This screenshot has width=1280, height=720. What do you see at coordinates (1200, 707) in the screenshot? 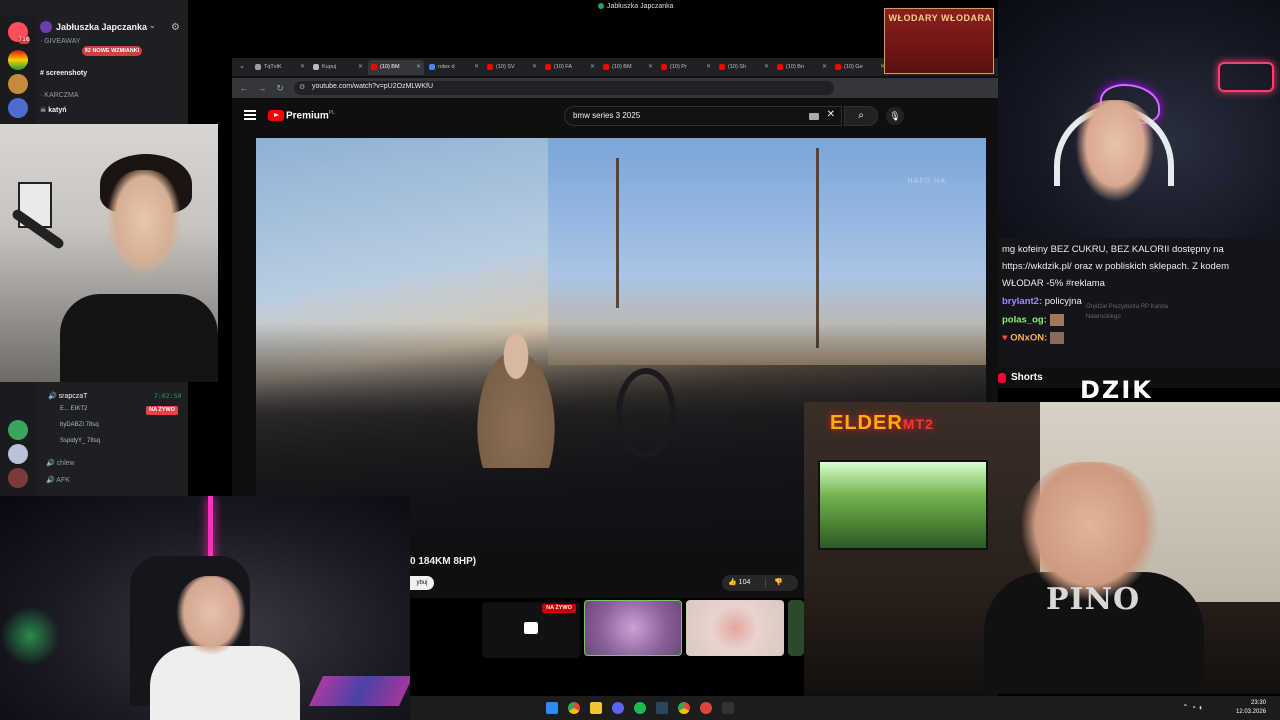
I see `volume-icon: ◖` at bounding box center [1200, 707].